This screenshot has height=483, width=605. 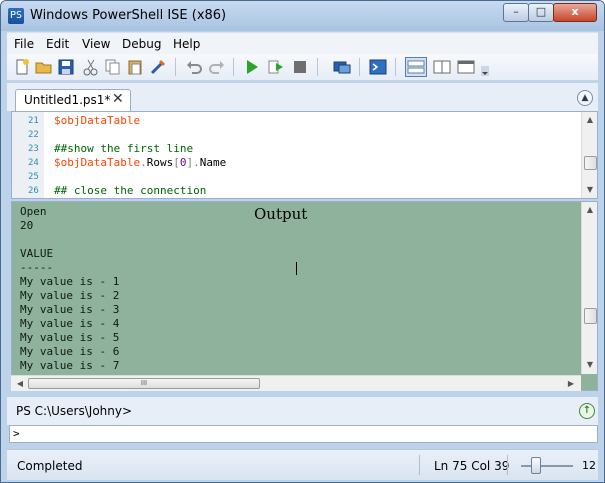 What do you see at coordinates (300, 67) in the screenshot?
I see `stop-icon` at bounding box center [300, 67].